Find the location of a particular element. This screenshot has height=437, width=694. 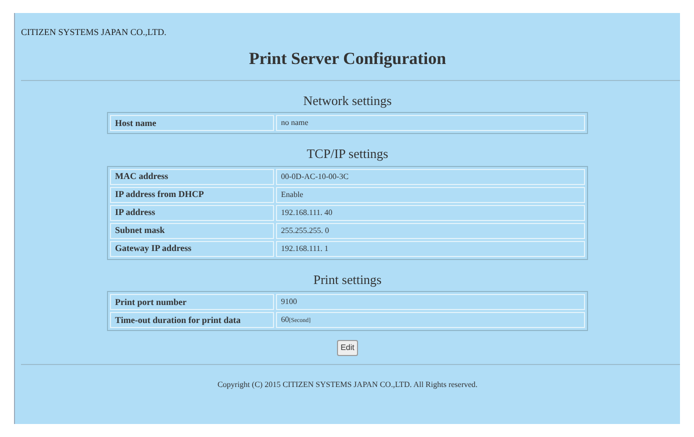

table-cell: Print port number is located at coordinates (192, 302).